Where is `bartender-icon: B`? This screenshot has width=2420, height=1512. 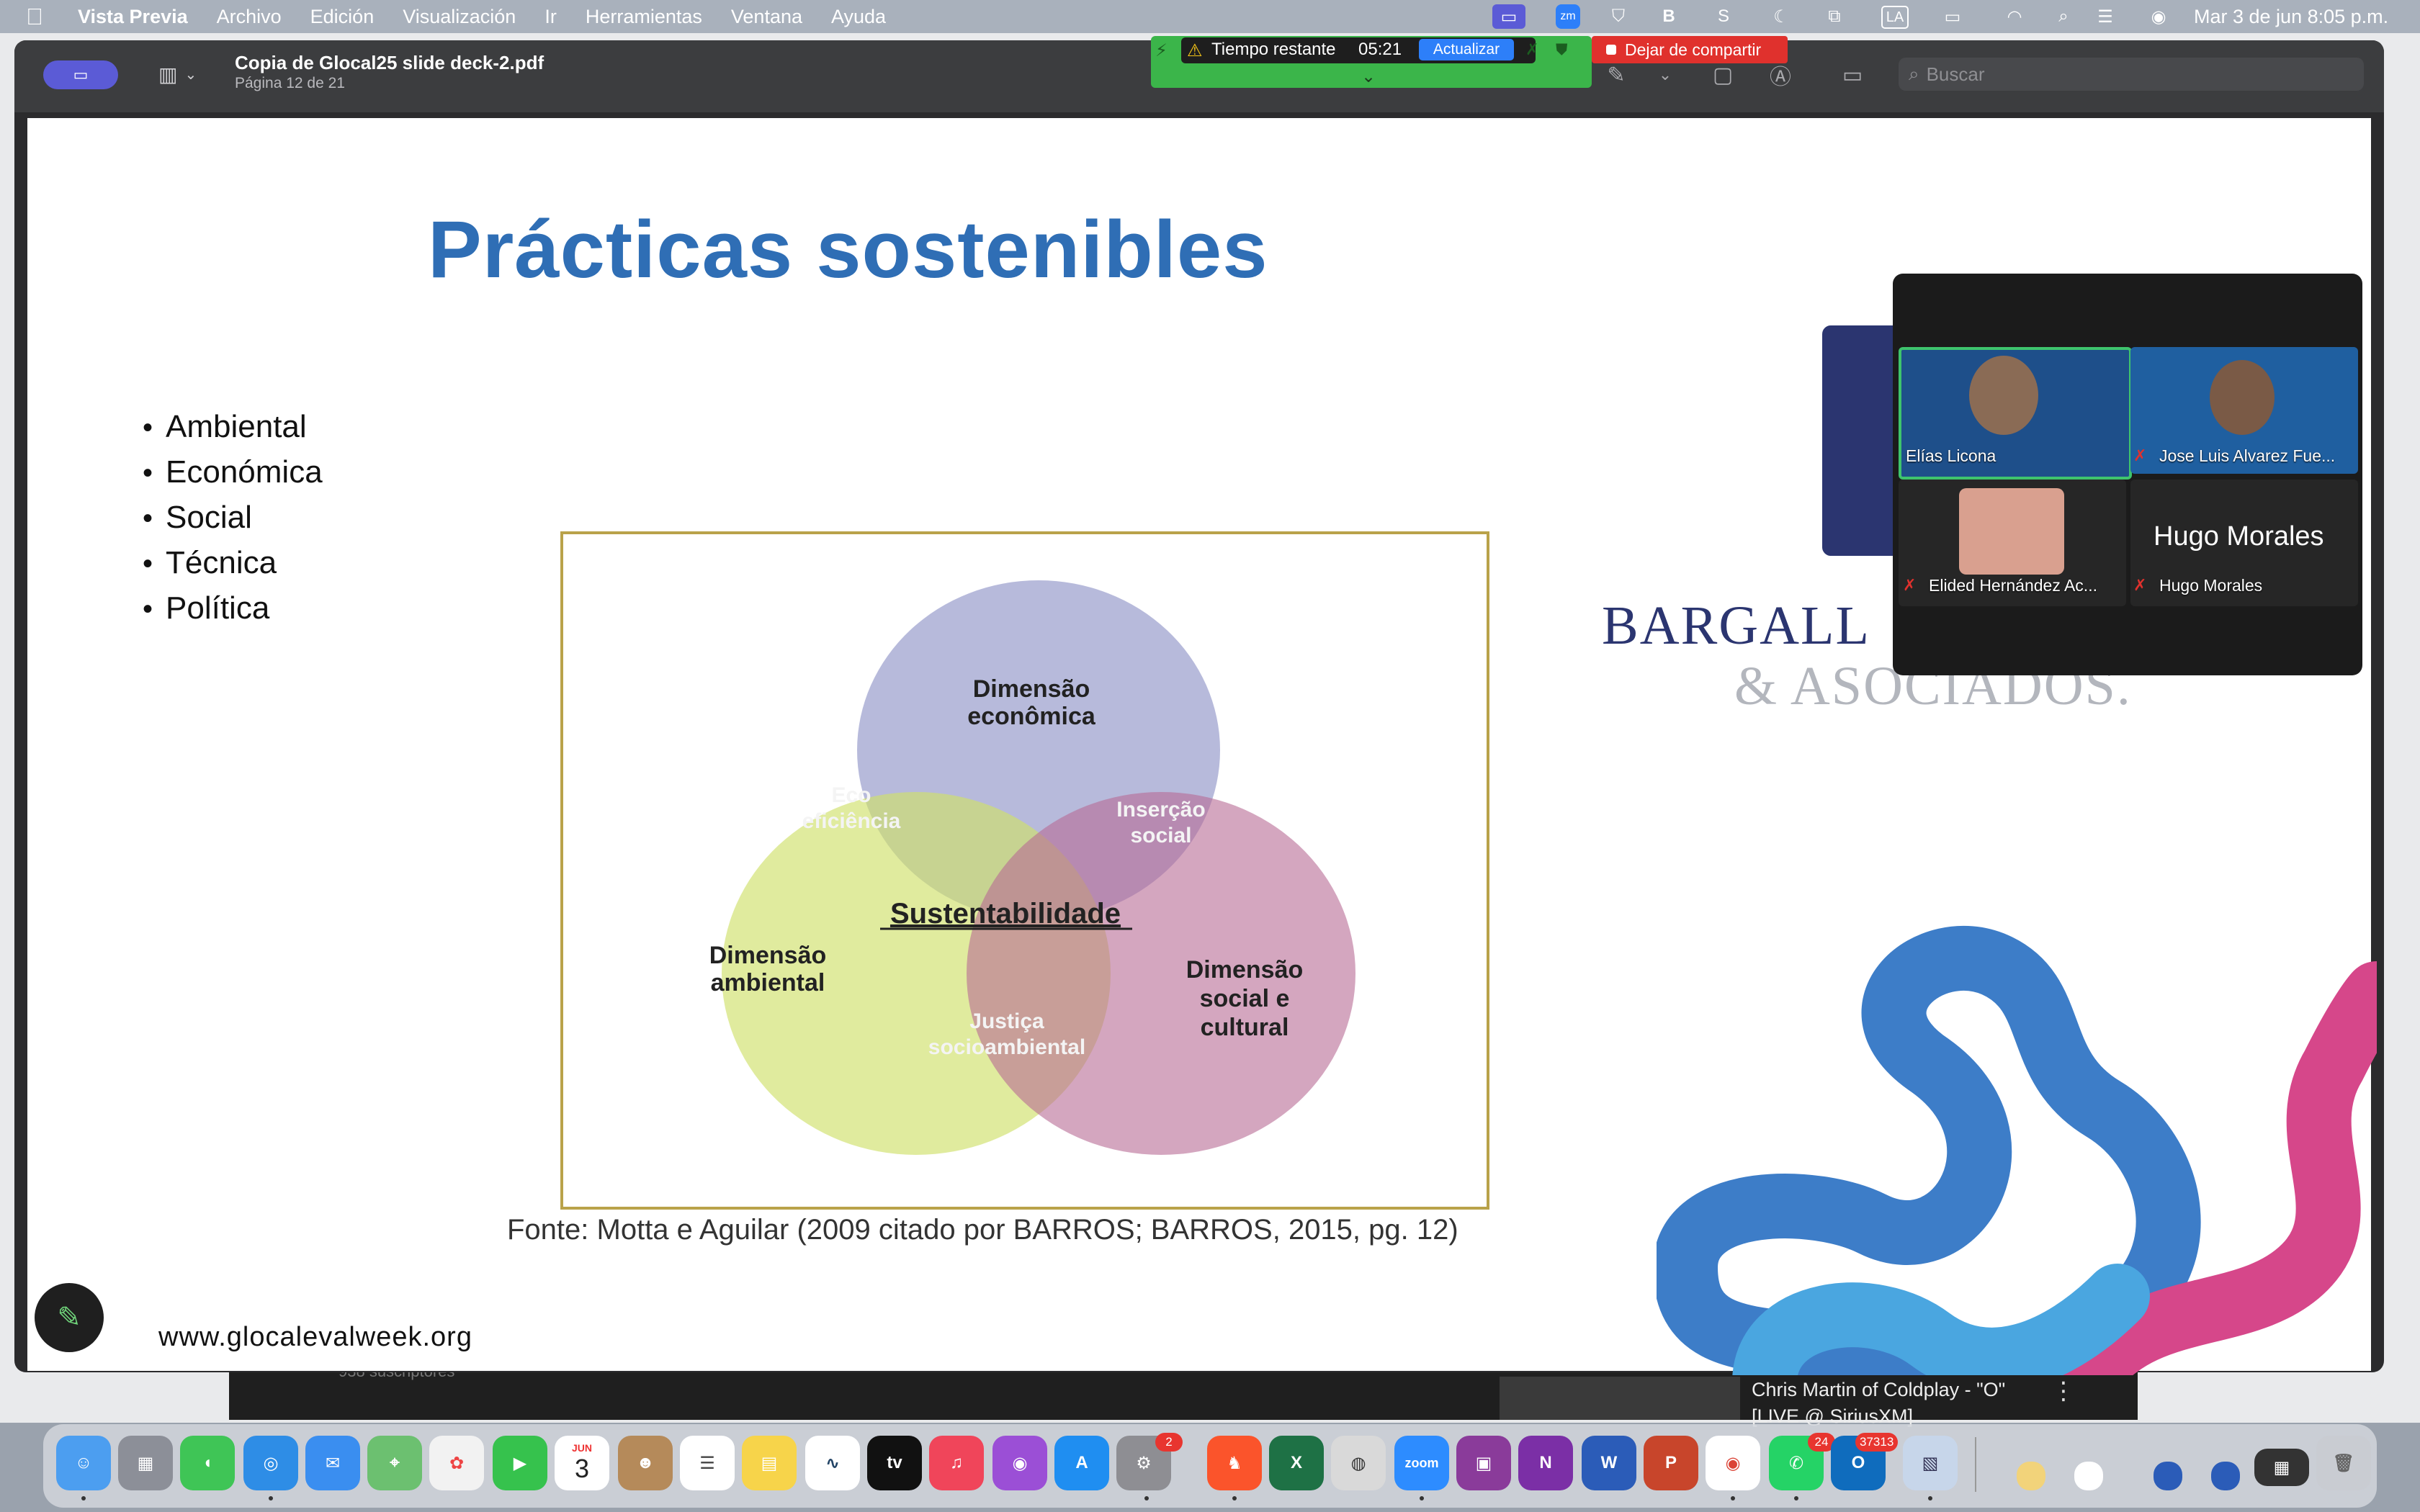 bartender-icon: B is located at coordinates (1669, 16).